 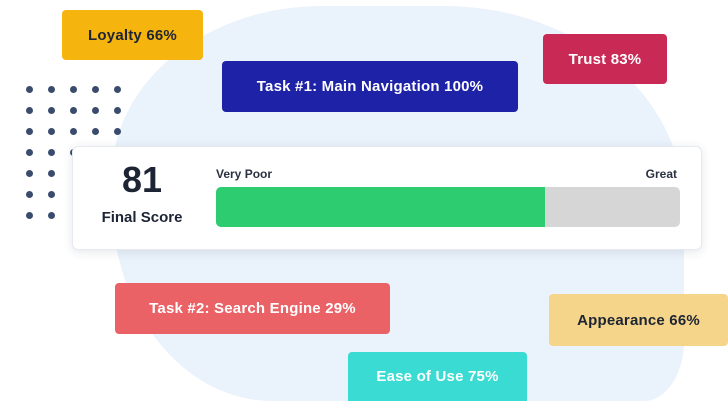 I want to click on final-score-label: Final Score, so click(x=142, y=217).